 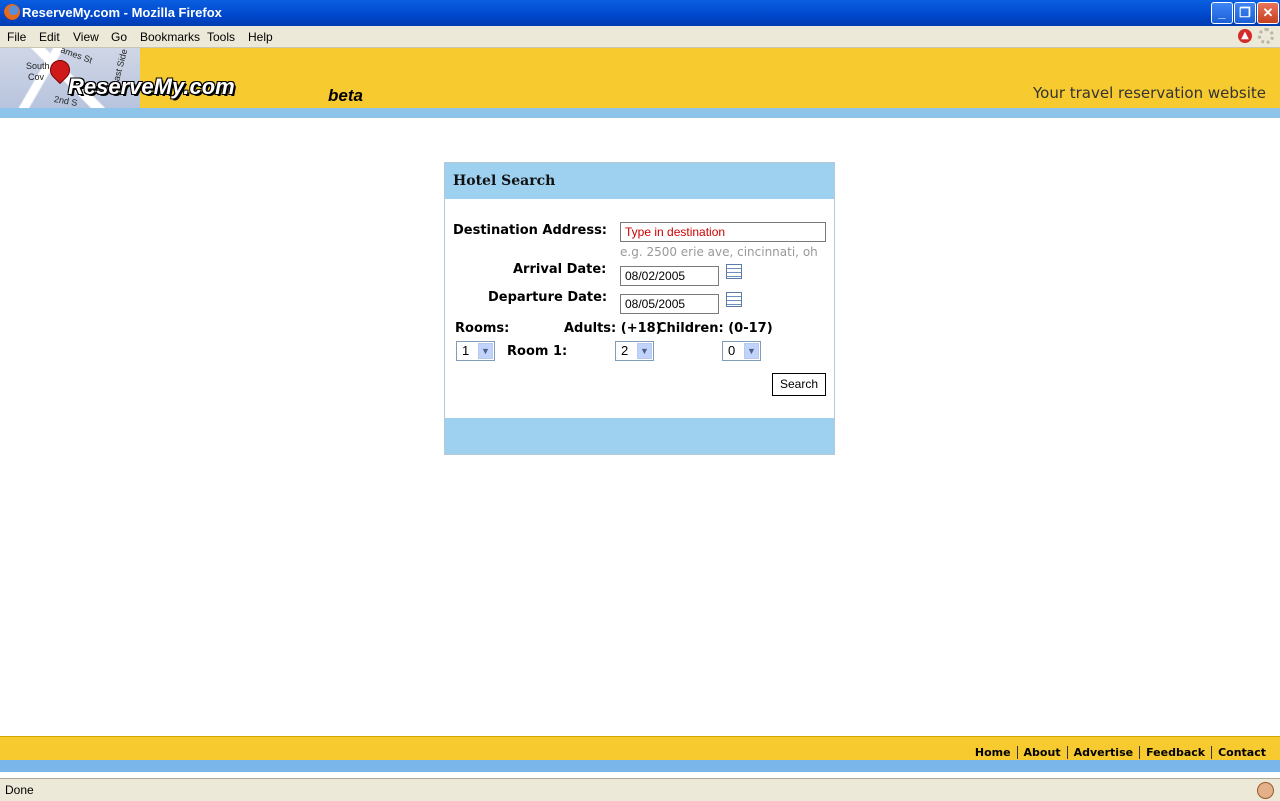 What do you see at coordinates (548, 297) in the screenshot?
I see `departure-date-label: Departure Date:` at bounding box center [548, 297].